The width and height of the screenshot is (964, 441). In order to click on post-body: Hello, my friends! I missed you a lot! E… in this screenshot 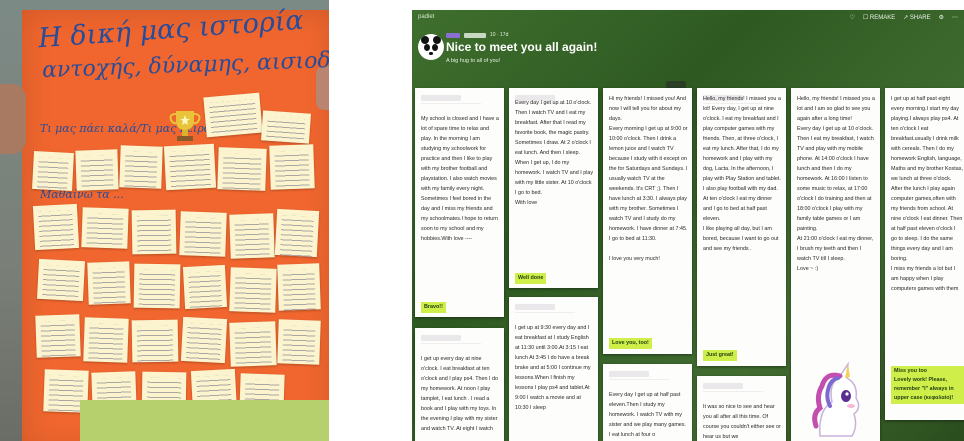, I will do `click(742, 174)`.